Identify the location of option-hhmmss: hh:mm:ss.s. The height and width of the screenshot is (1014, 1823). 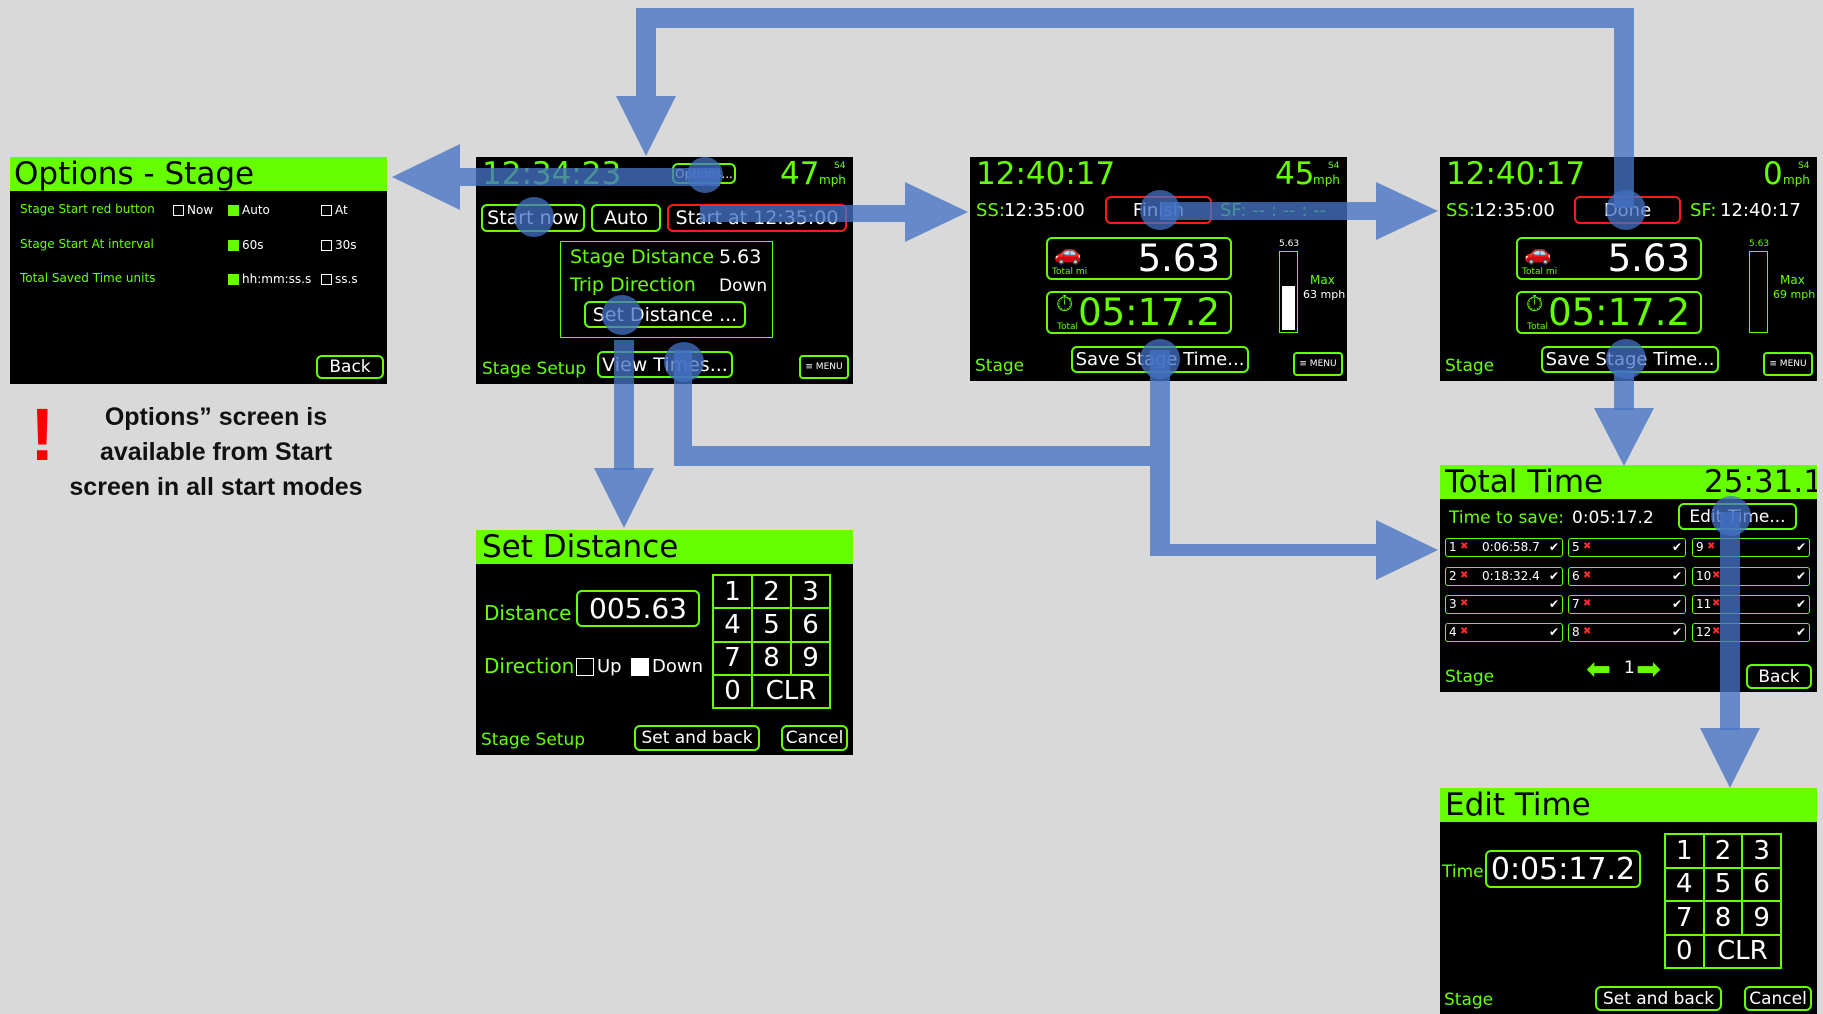
(269, 279).